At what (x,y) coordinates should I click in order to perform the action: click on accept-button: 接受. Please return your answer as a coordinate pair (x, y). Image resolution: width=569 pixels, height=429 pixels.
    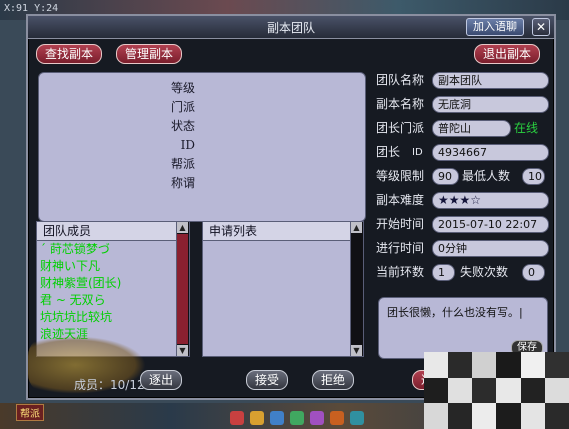
    Looking at the image, I should click on (267, 380).